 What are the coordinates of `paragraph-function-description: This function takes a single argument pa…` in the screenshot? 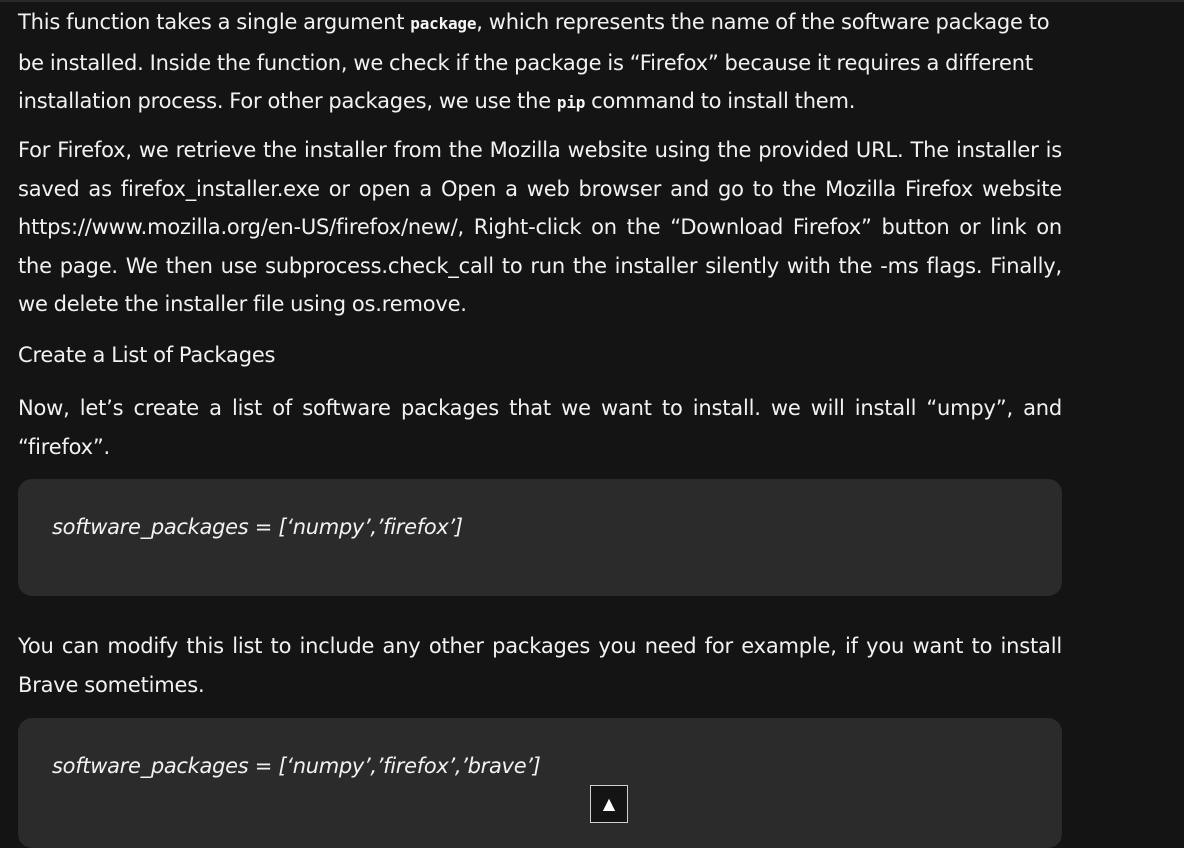 It's located at (540, 63).